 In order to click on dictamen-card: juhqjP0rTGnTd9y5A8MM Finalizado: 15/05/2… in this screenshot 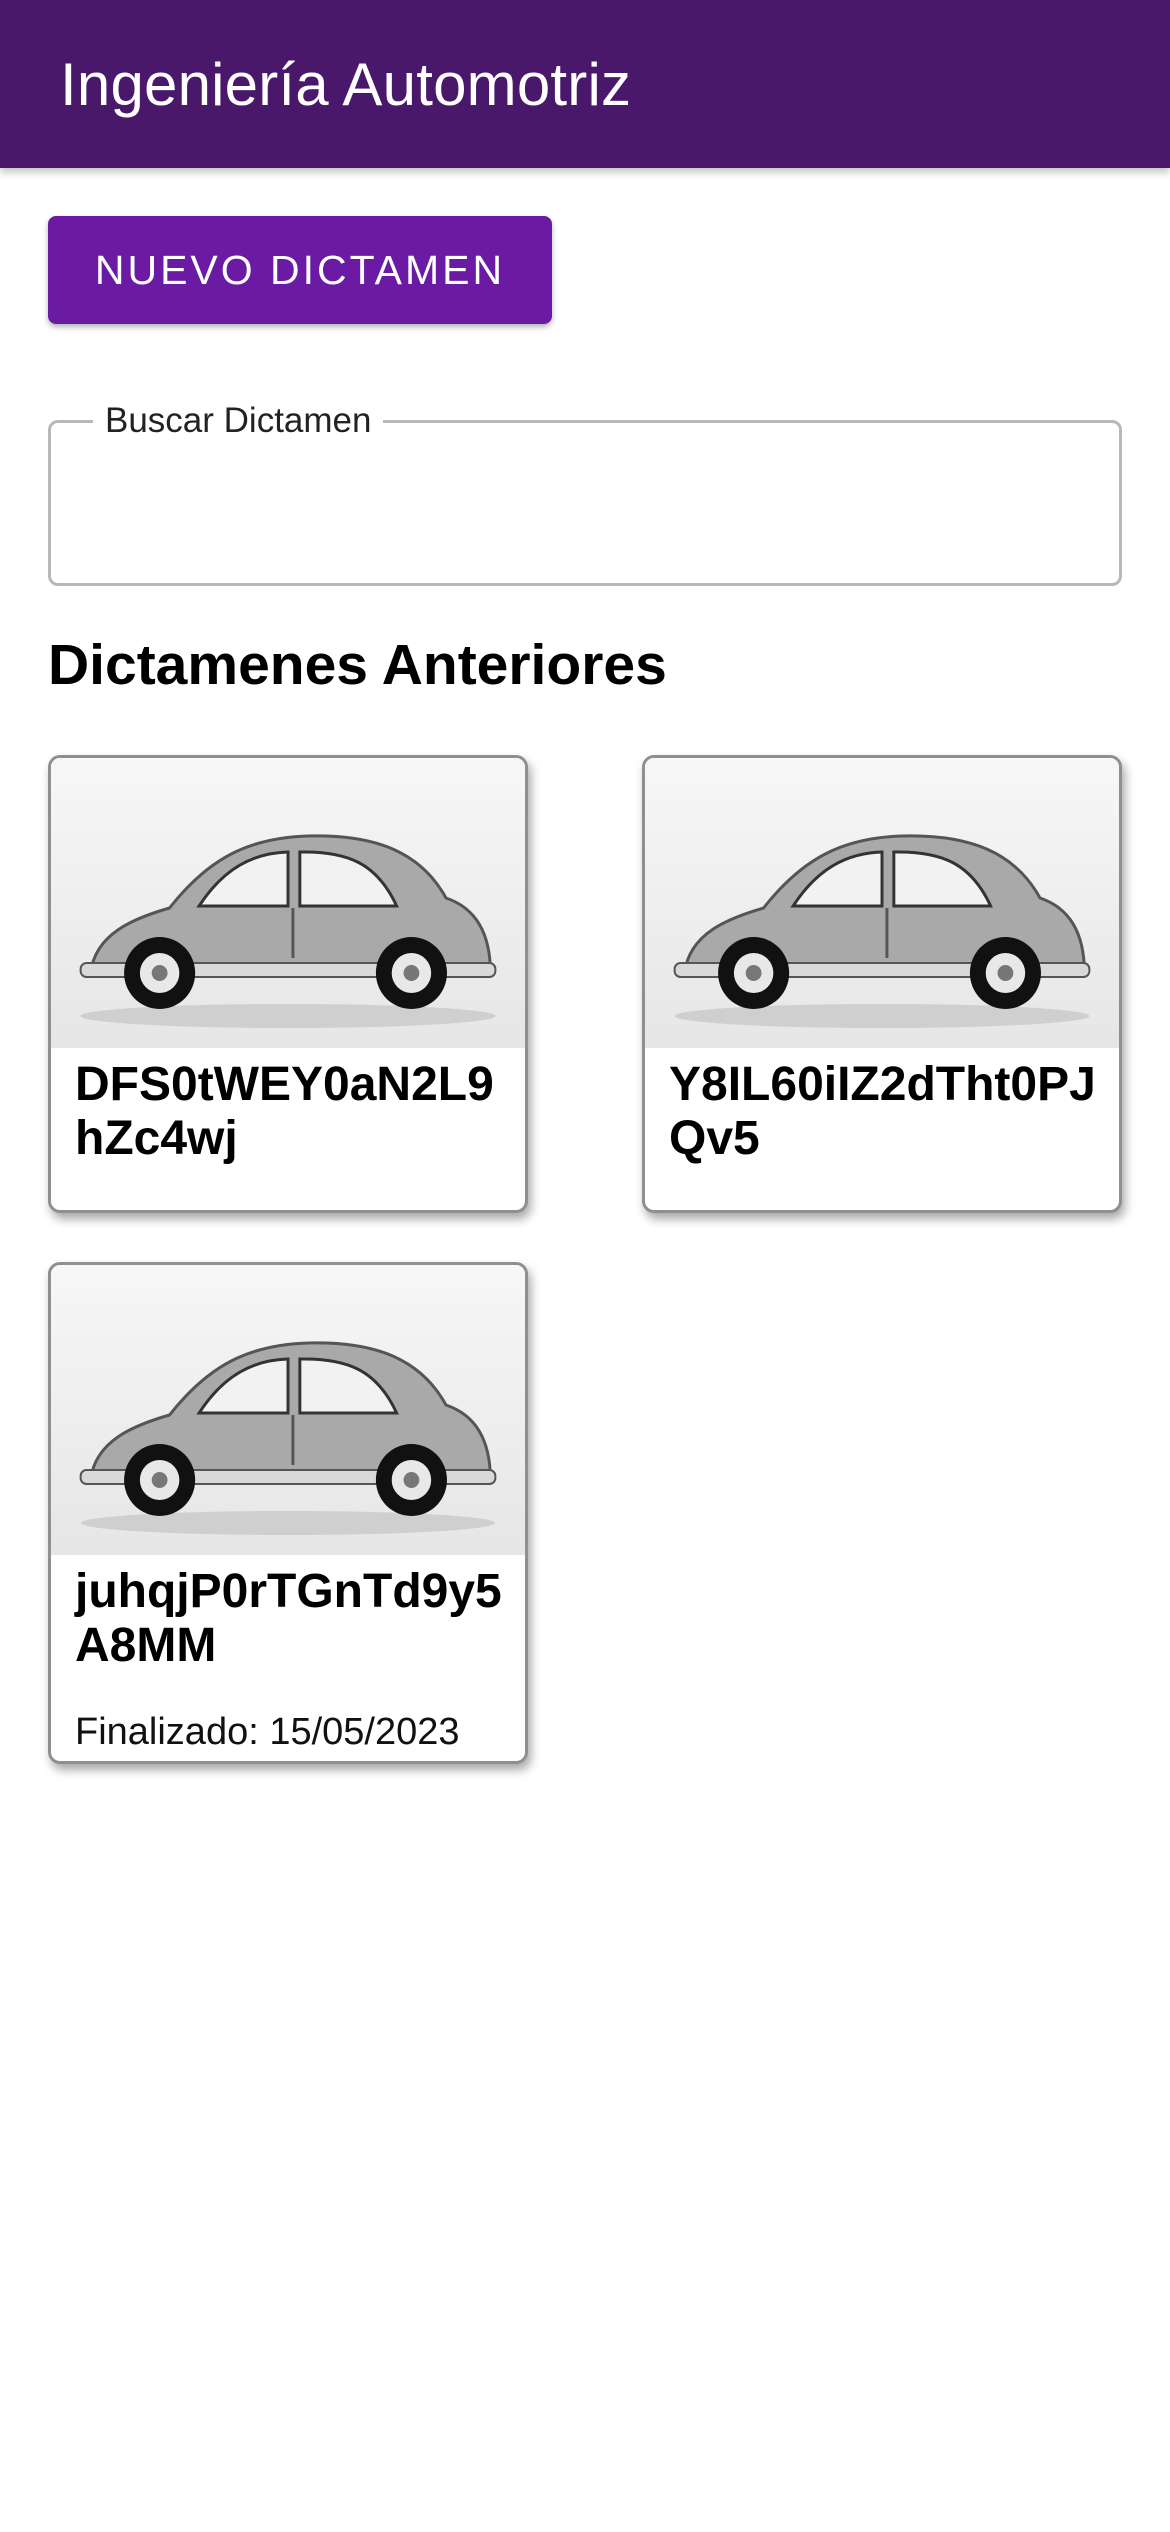, I will do `click(288, 1513)`.